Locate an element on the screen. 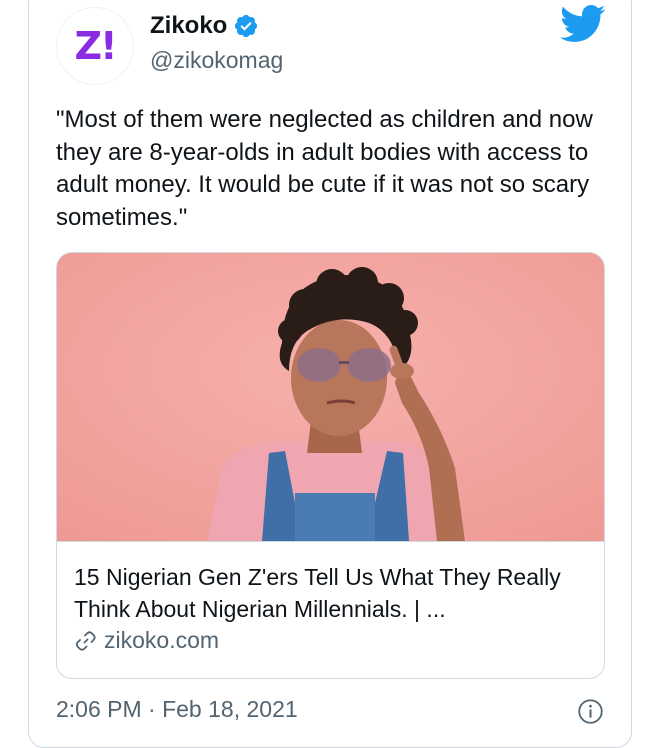  link-preview-domain: zikoko.com is located at coordinates (161, 640).